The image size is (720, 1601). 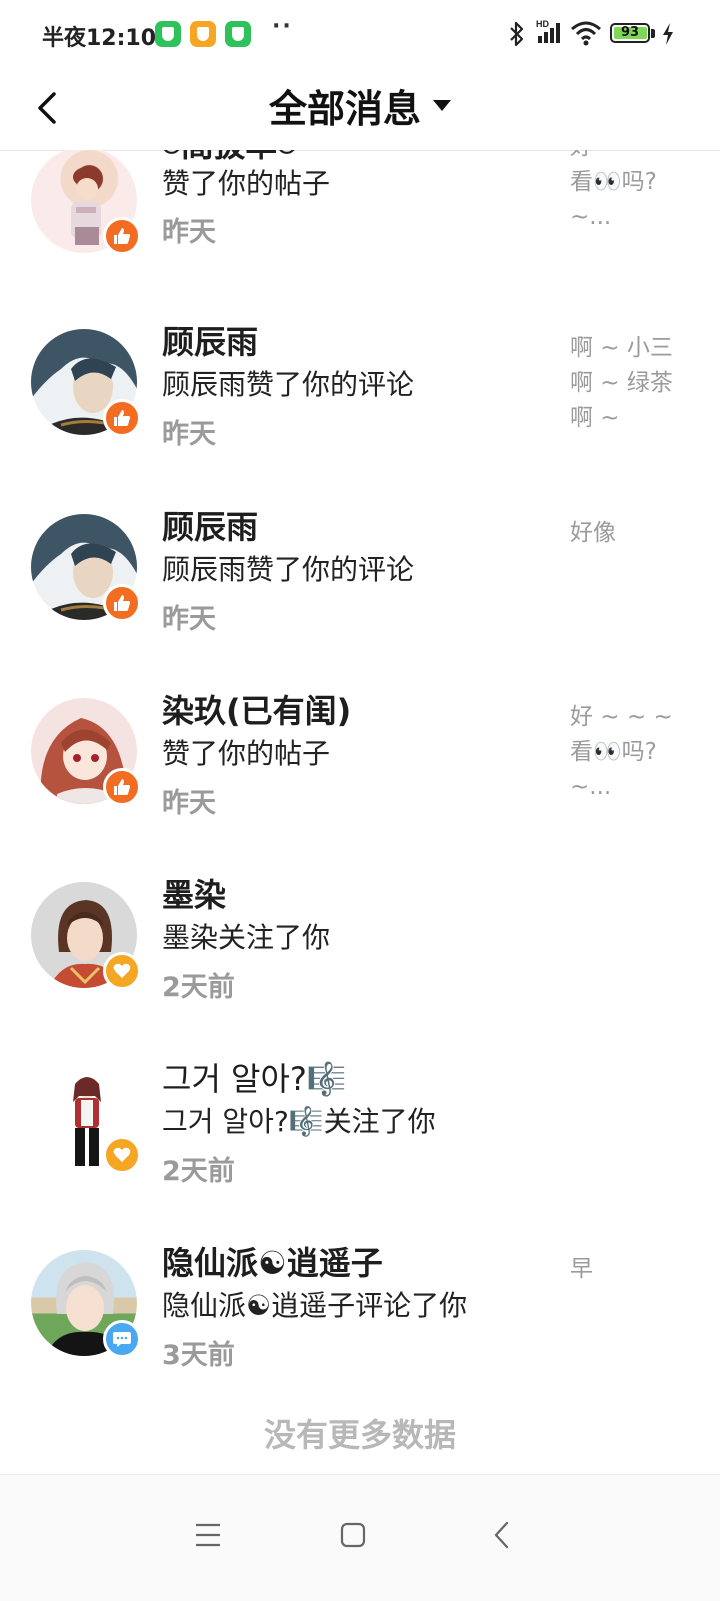 I want to click on battery-level: 93, so click(x=630, y=32).